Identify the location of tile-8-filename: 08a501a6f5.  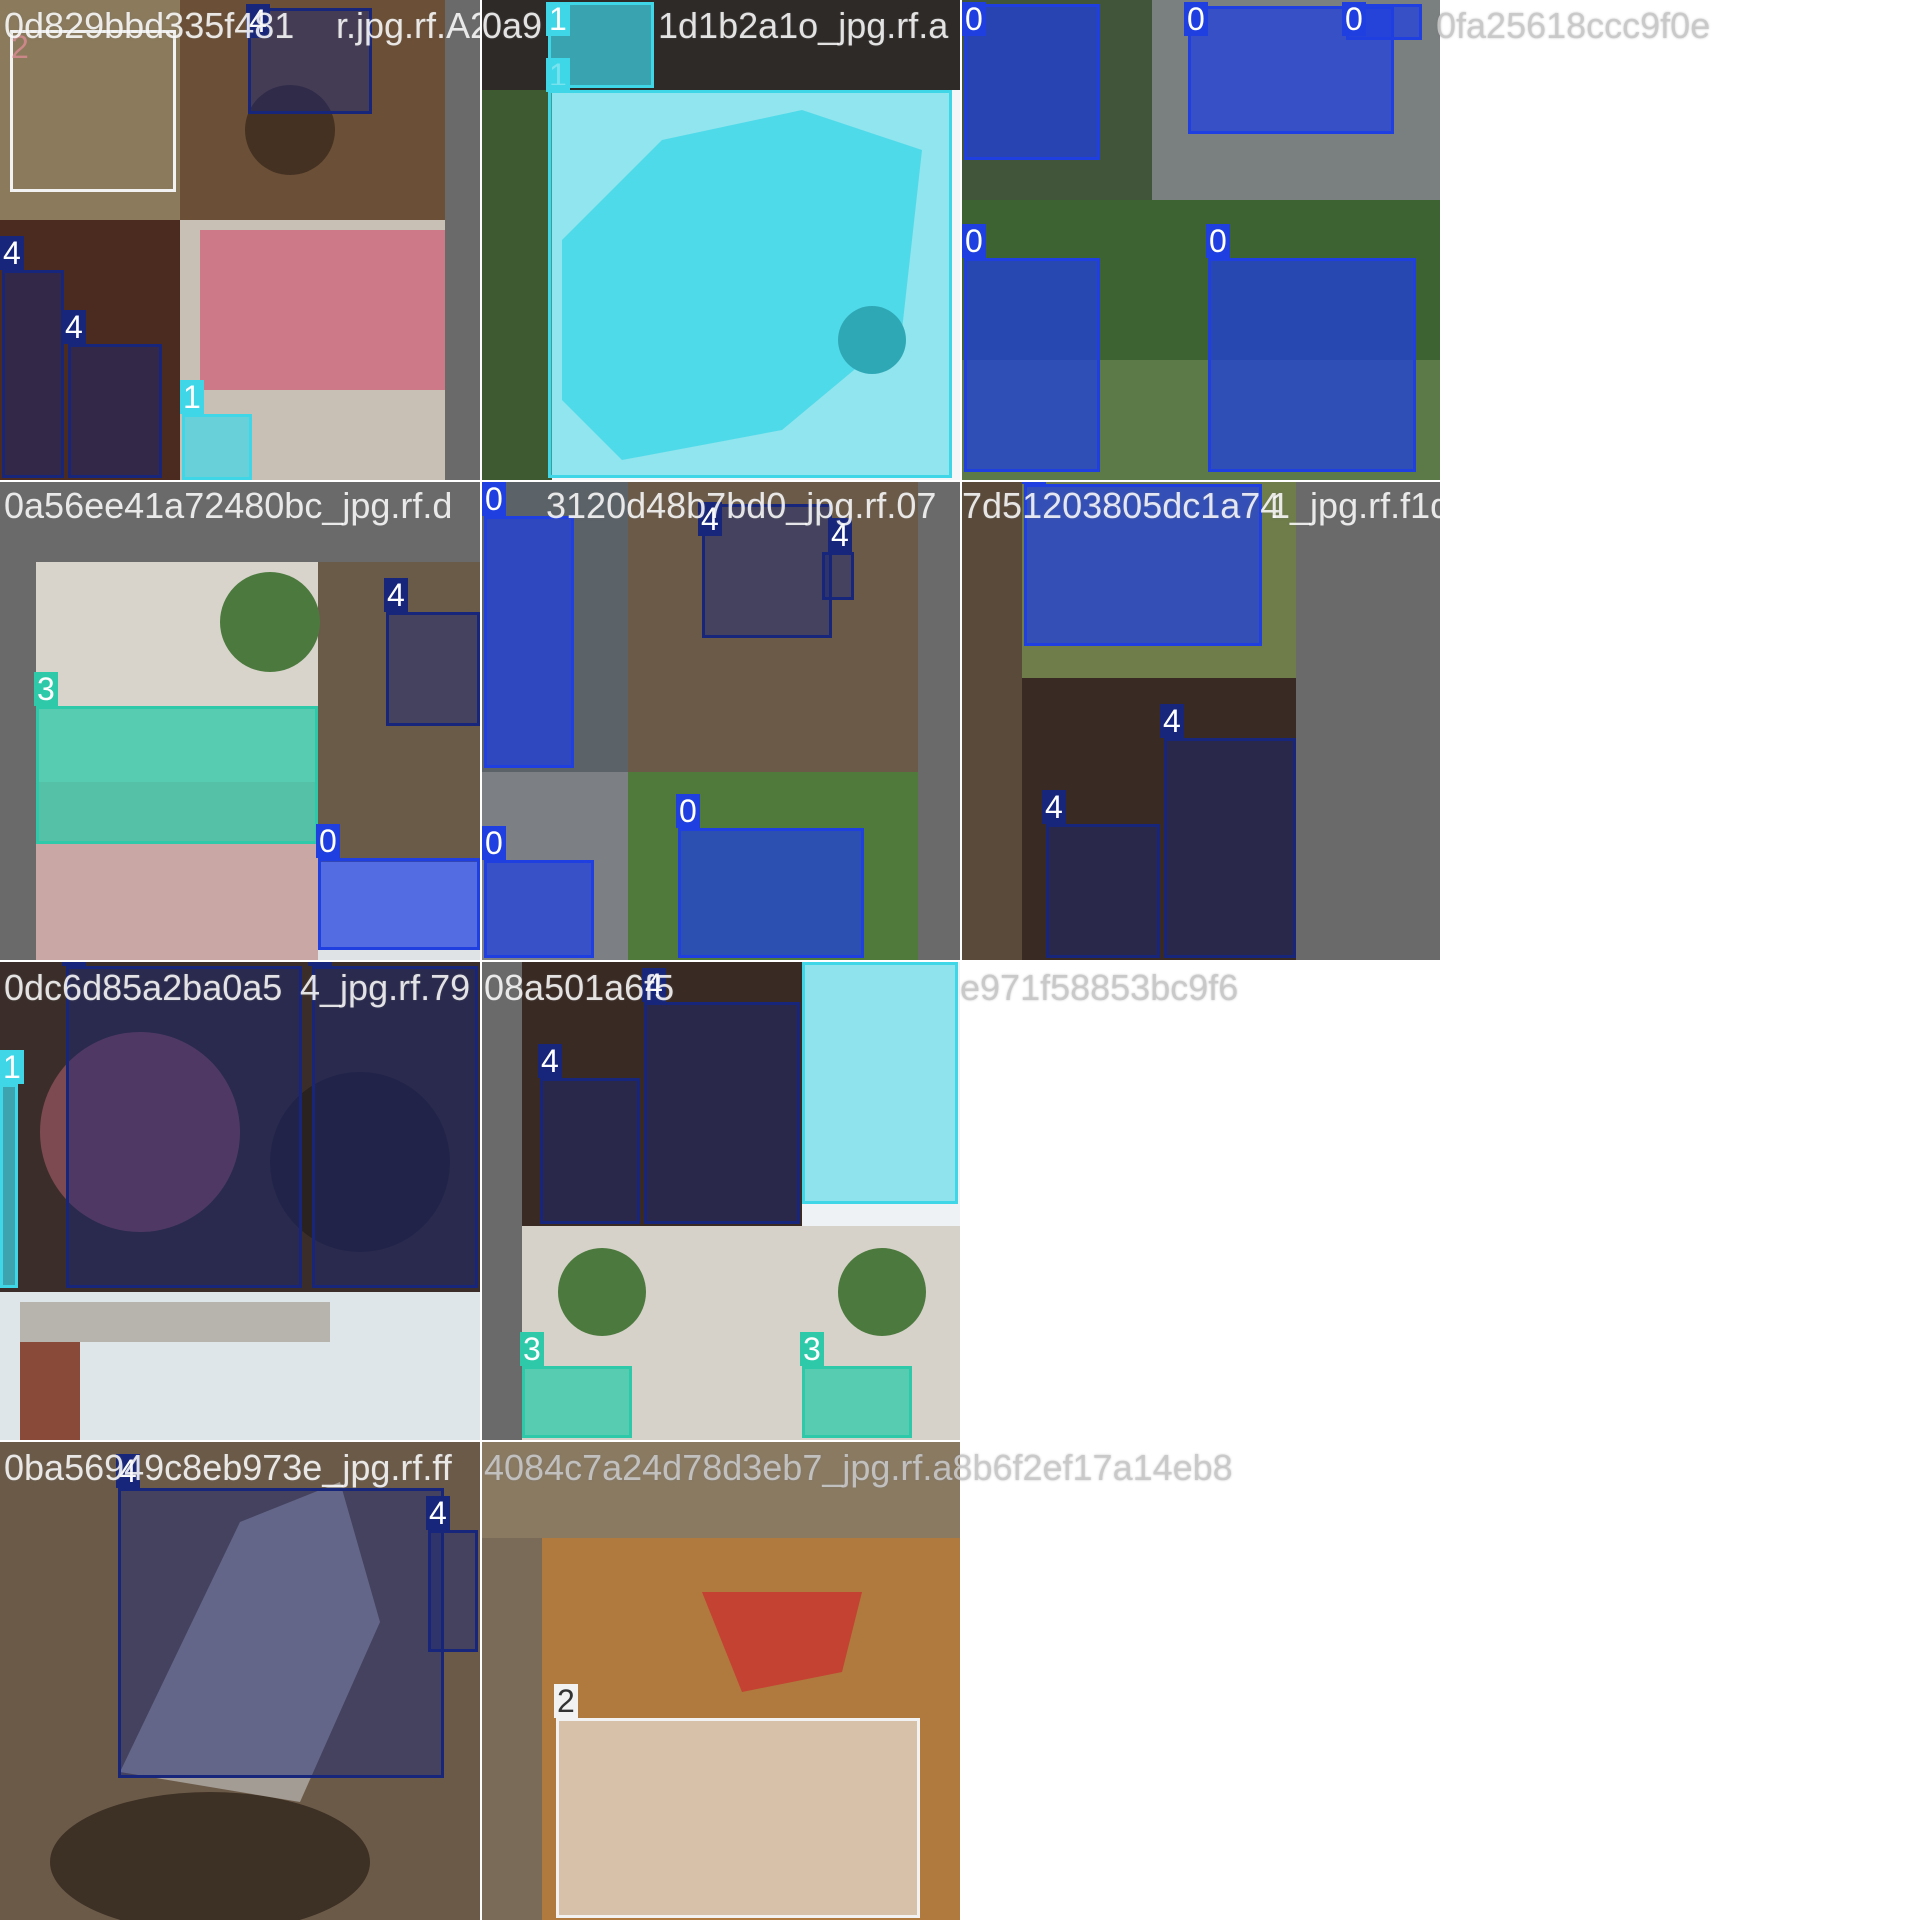
(579, 987).